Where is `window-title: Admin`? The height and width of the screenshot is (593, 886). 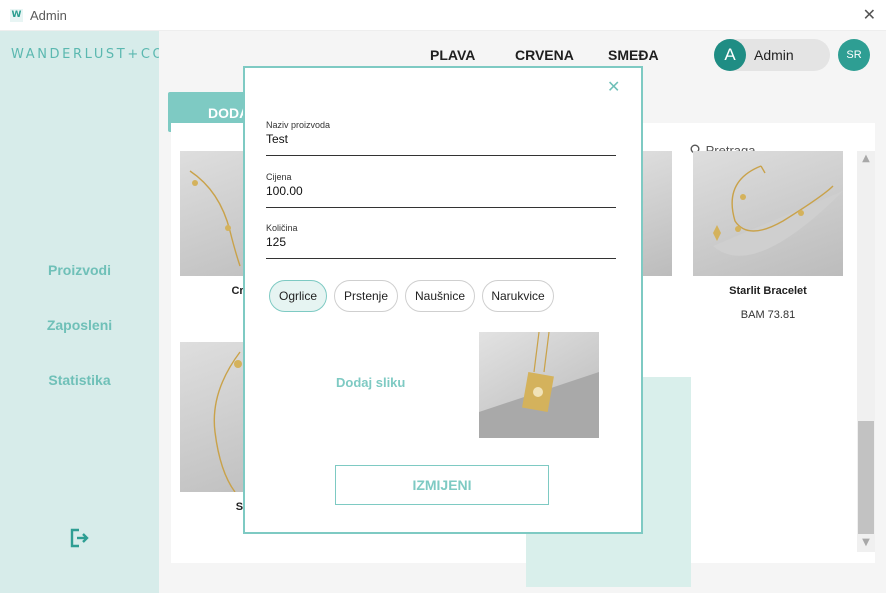
window-title: Admin is located at coordinates (48, 15).